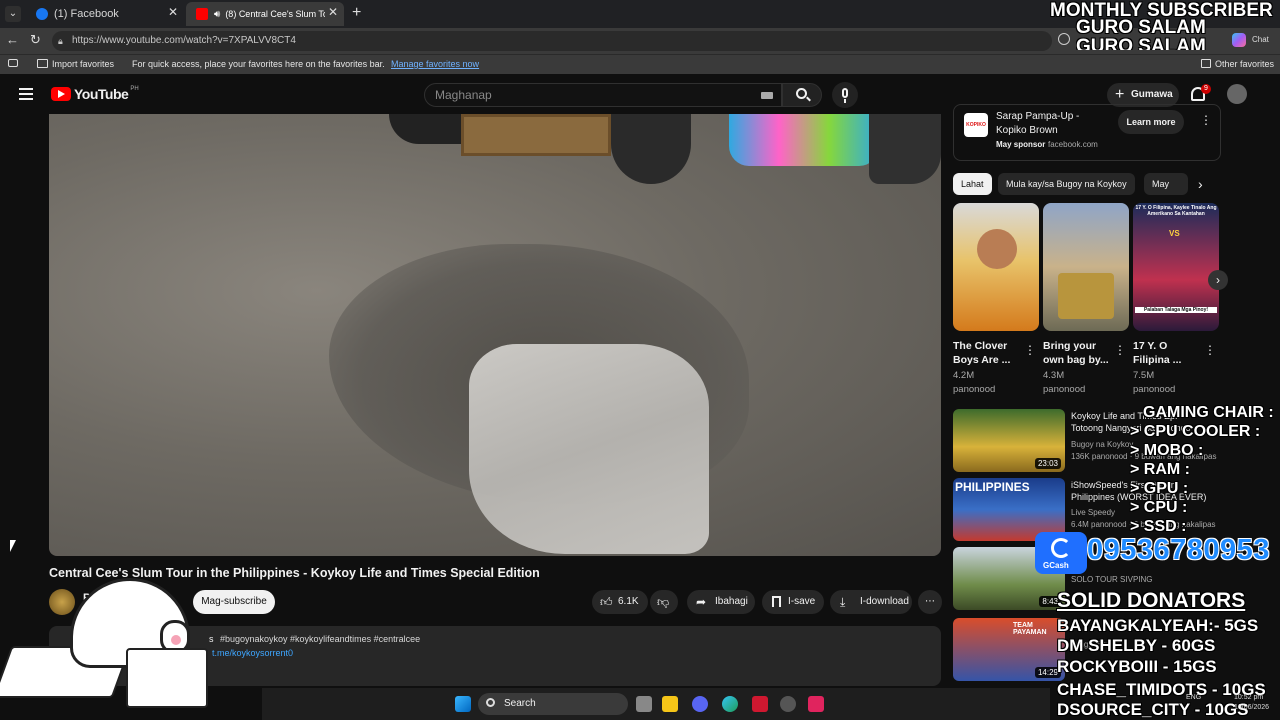  What do you see at coordinates (1178, 550) in the screenshot?
I see `overlay-phone-number: 09536780953` at bounding box center [1178, 550].